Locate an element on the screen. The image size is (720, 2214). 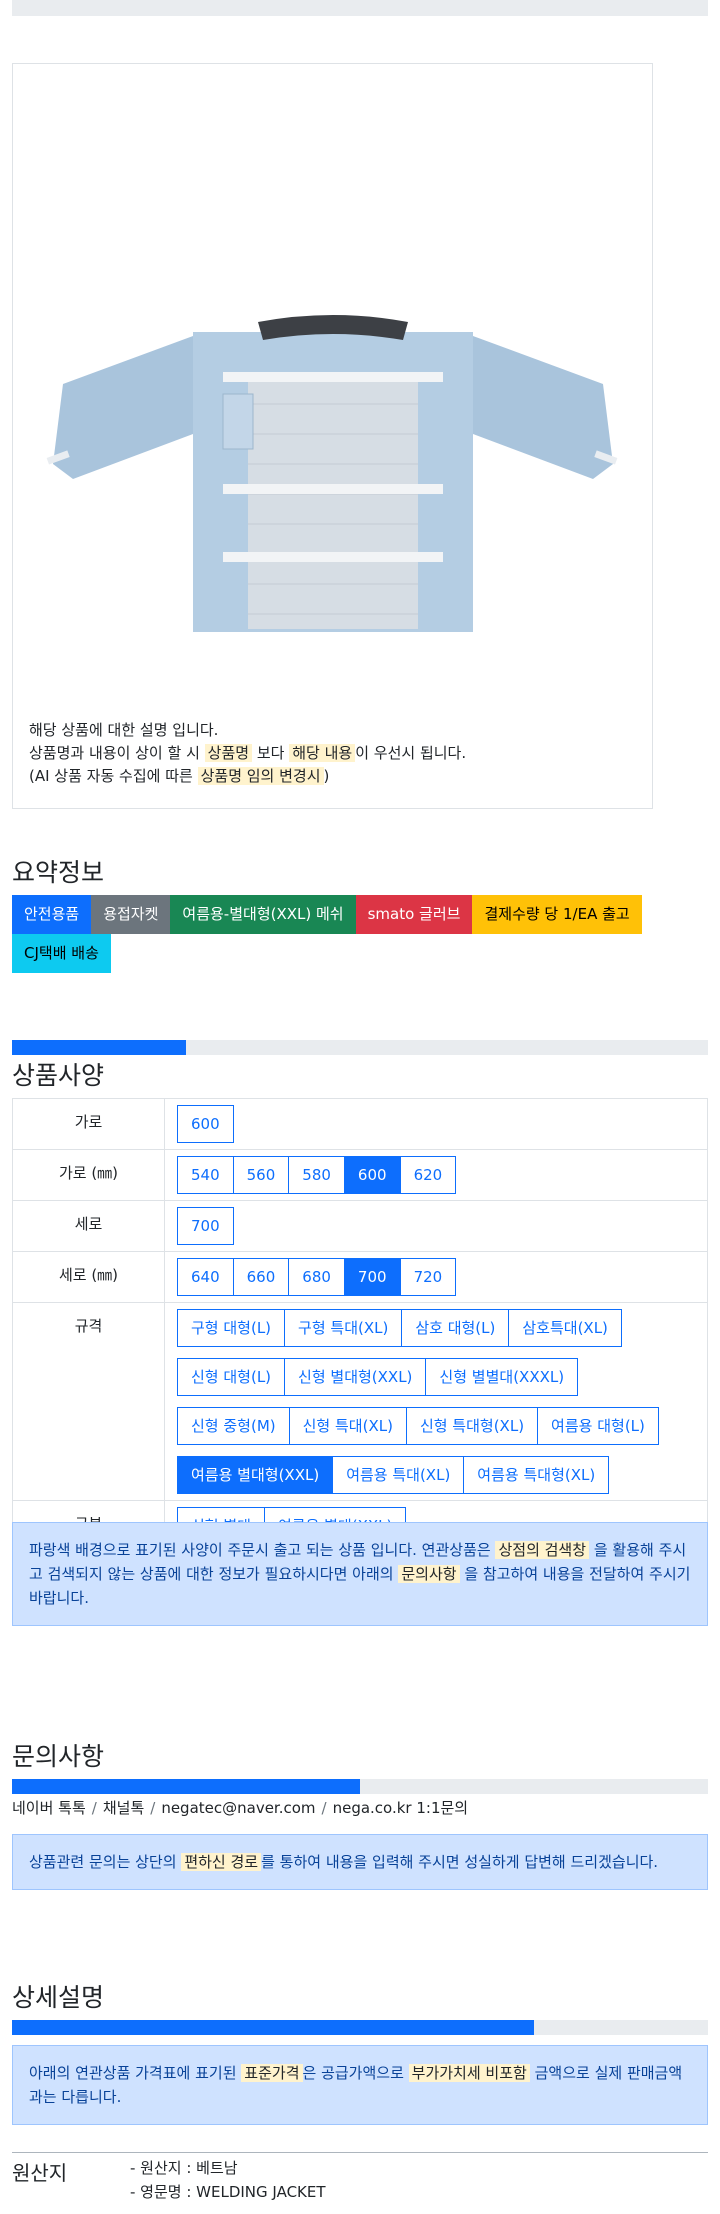
origin-lines: - 원산지 : 베트남 - 영문명 : WELDING JACKET is located at coordinates (228, 2180).